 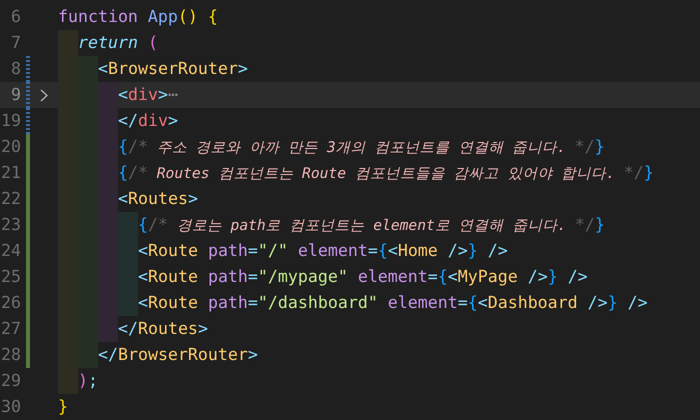 I want to click on code-line: </div>, so click(x=148, y=121).